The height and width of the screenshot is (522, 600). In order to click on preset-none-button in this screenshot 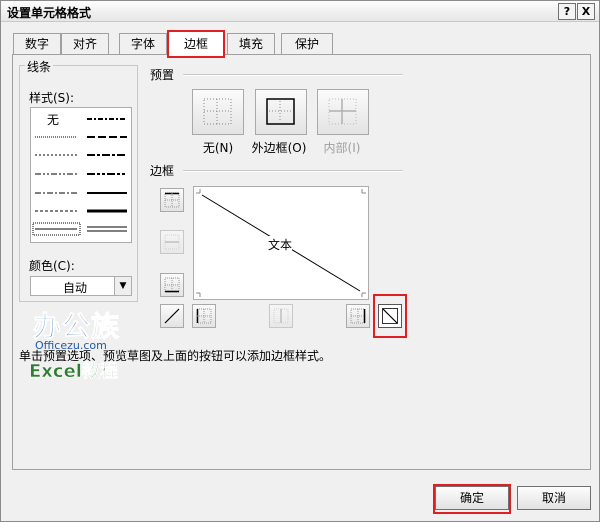, I will do `click(218, 112)`.